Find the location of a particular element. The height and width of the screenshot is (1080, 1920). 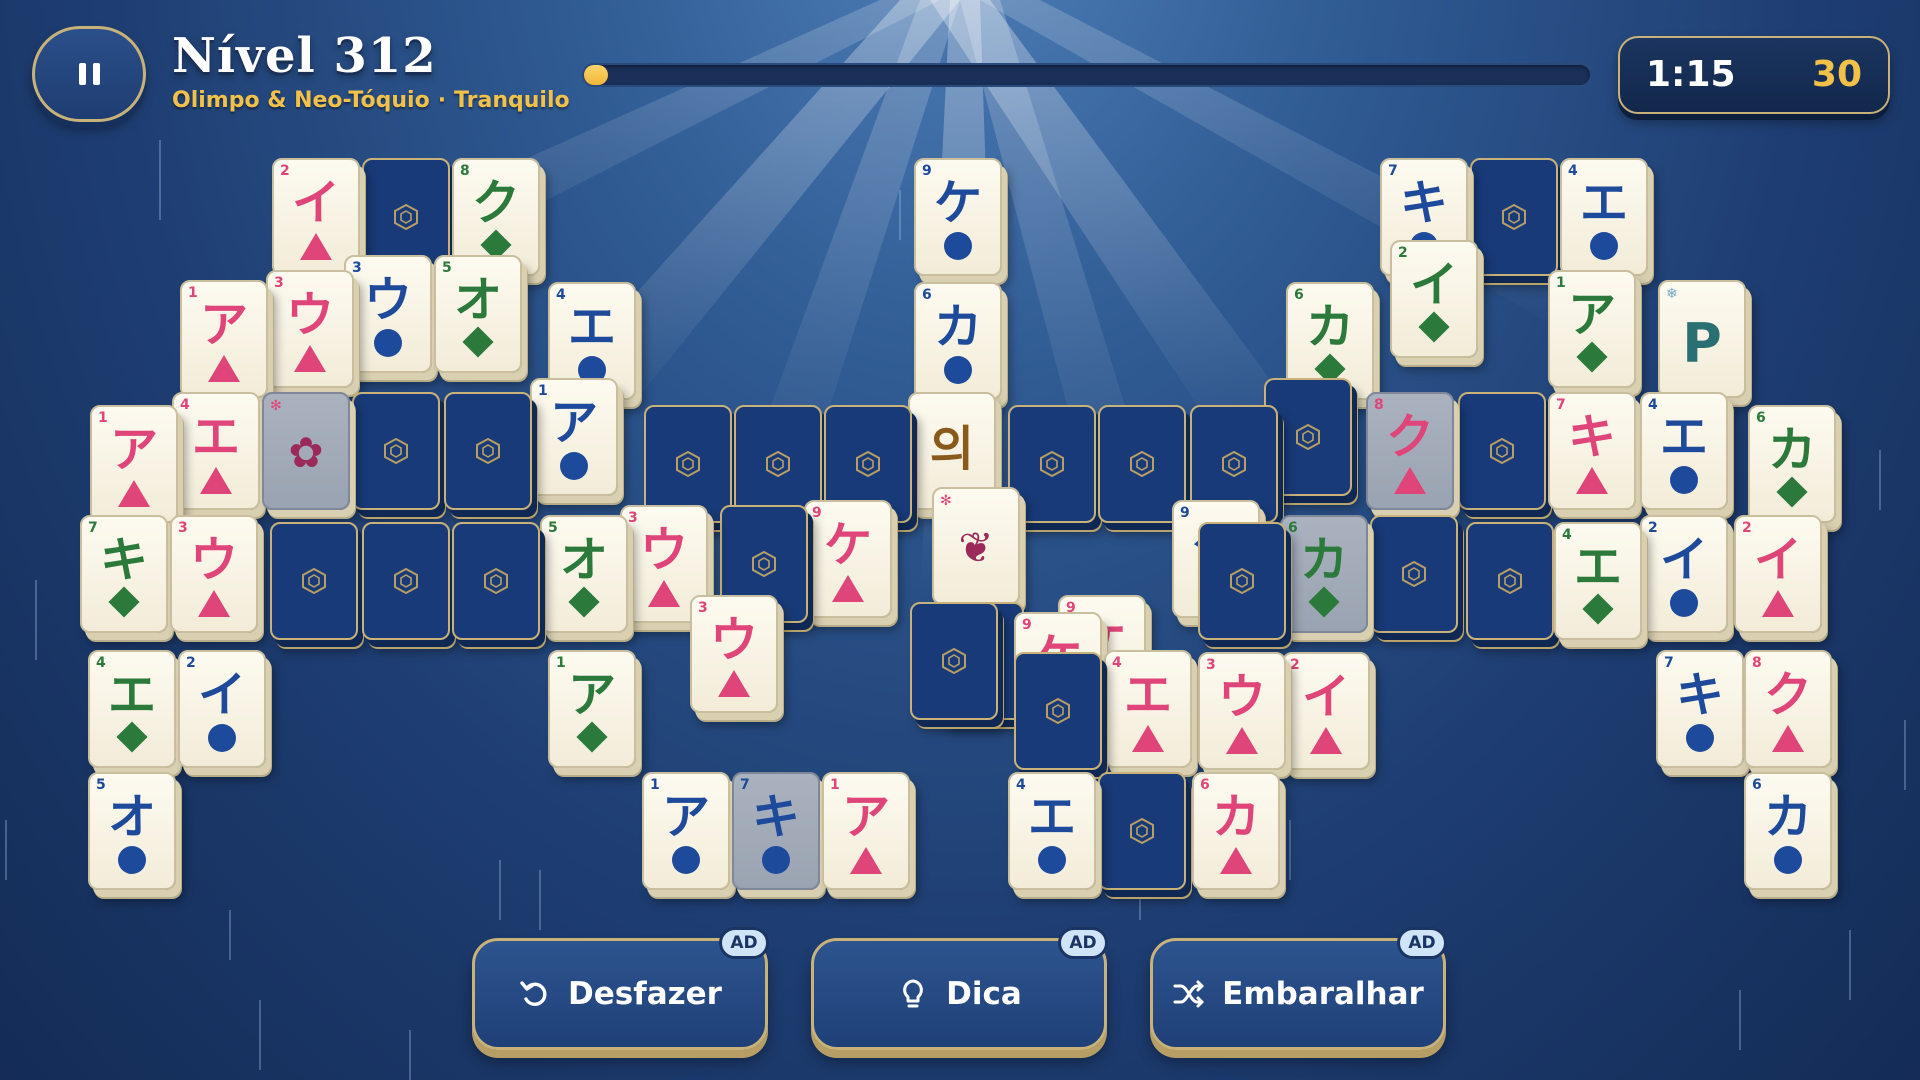

undo-button: Desfazer AD is located at coordinates (620, 988).